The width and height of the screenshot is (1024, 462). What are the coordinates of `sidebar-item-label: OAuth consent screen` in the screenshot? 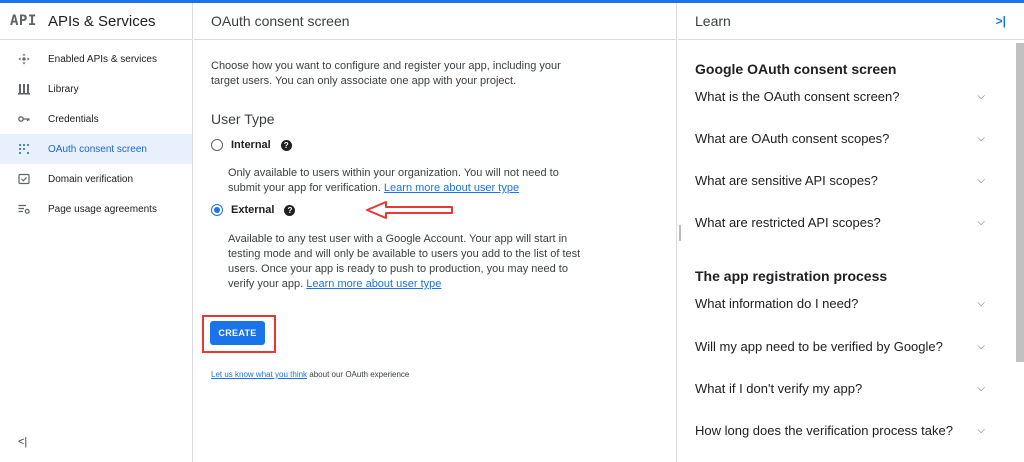 It's located at (97, 149).